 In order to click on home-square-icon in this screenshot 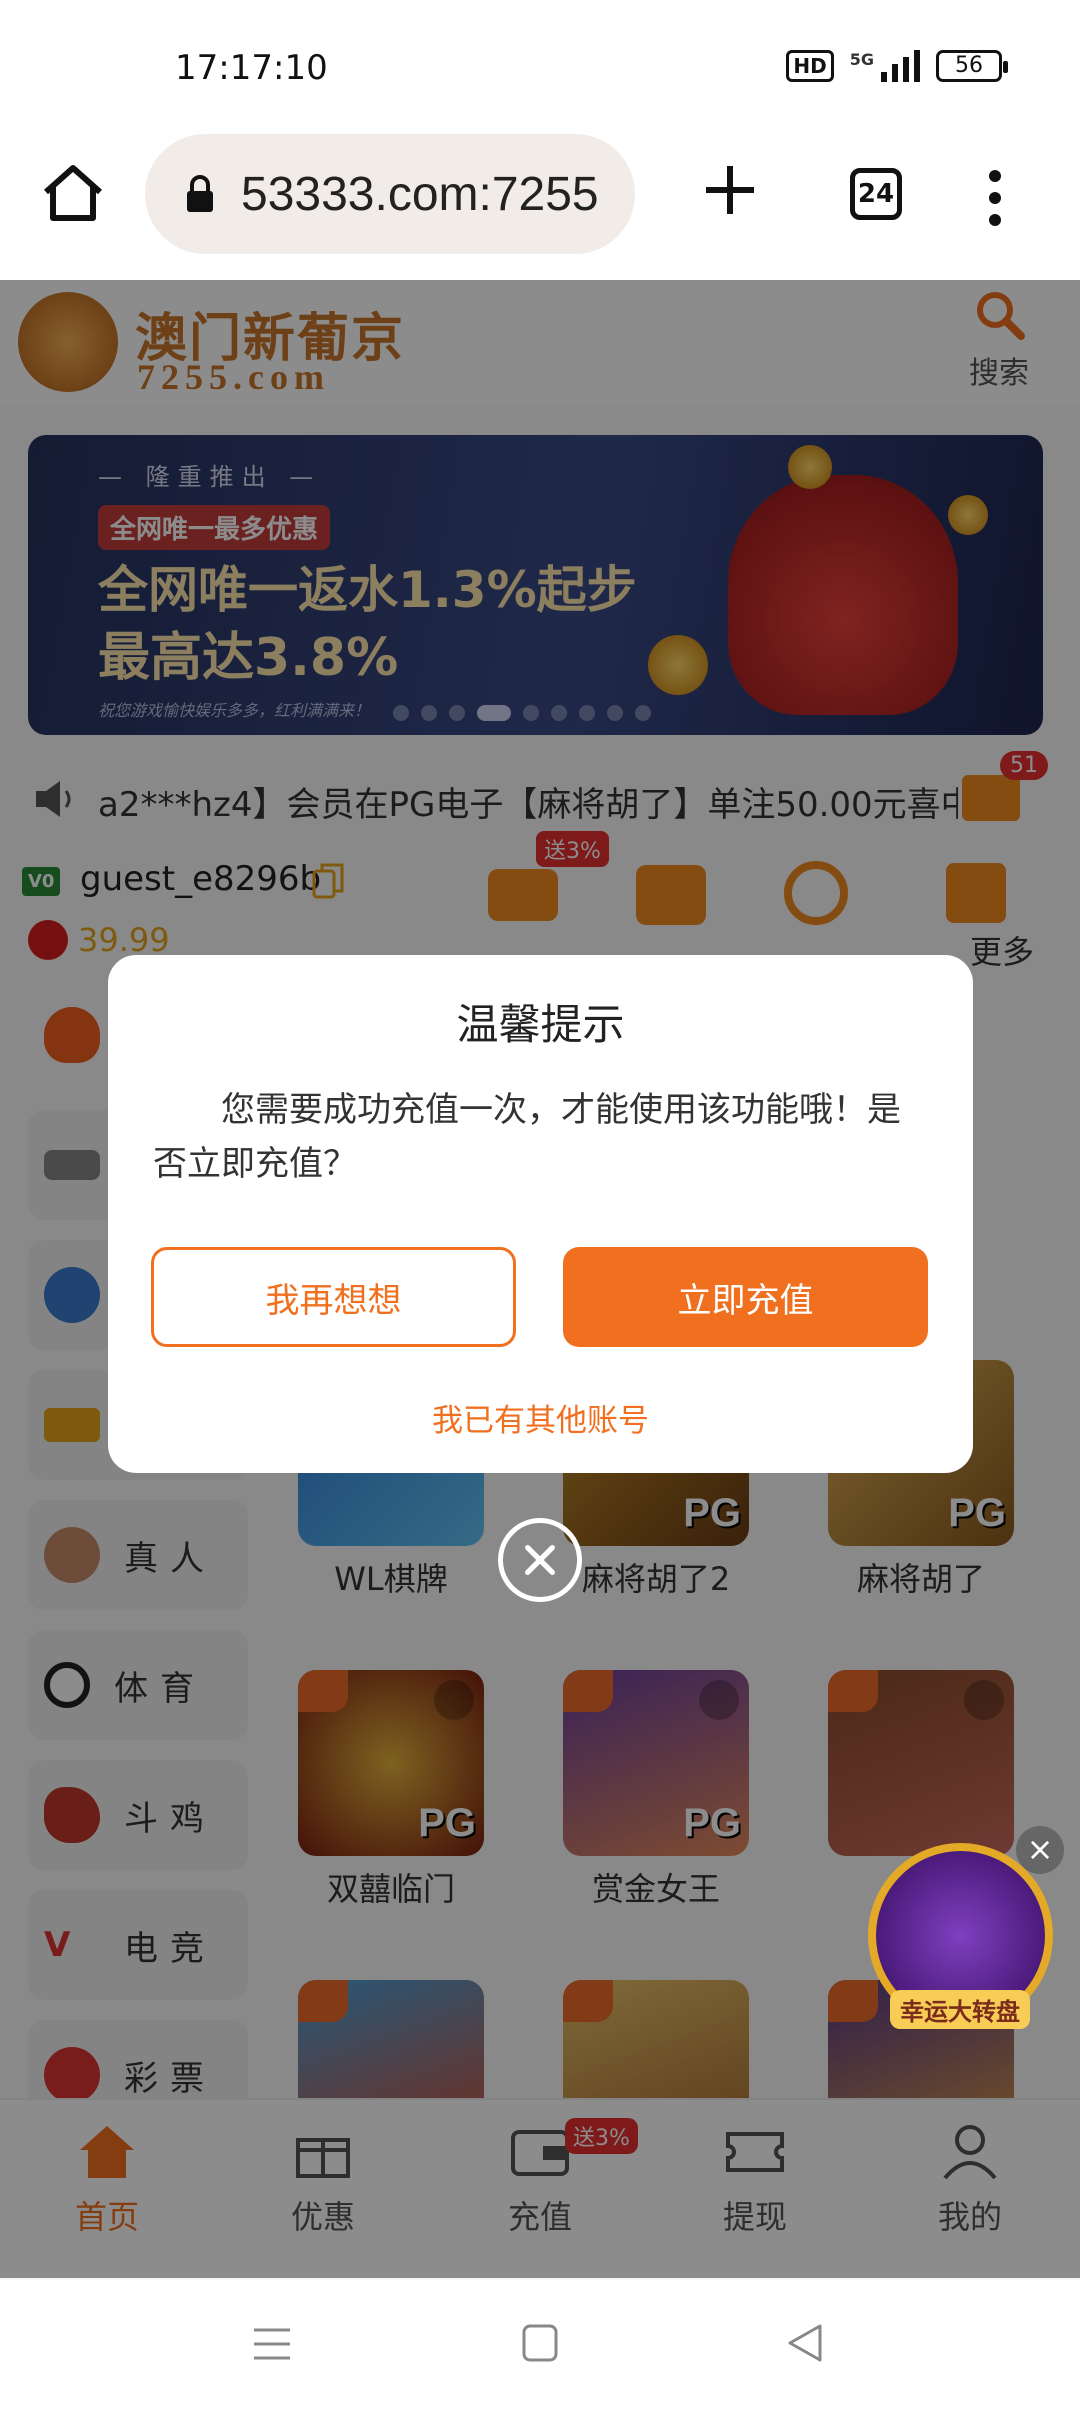, I will do `click(540, 2343)`.